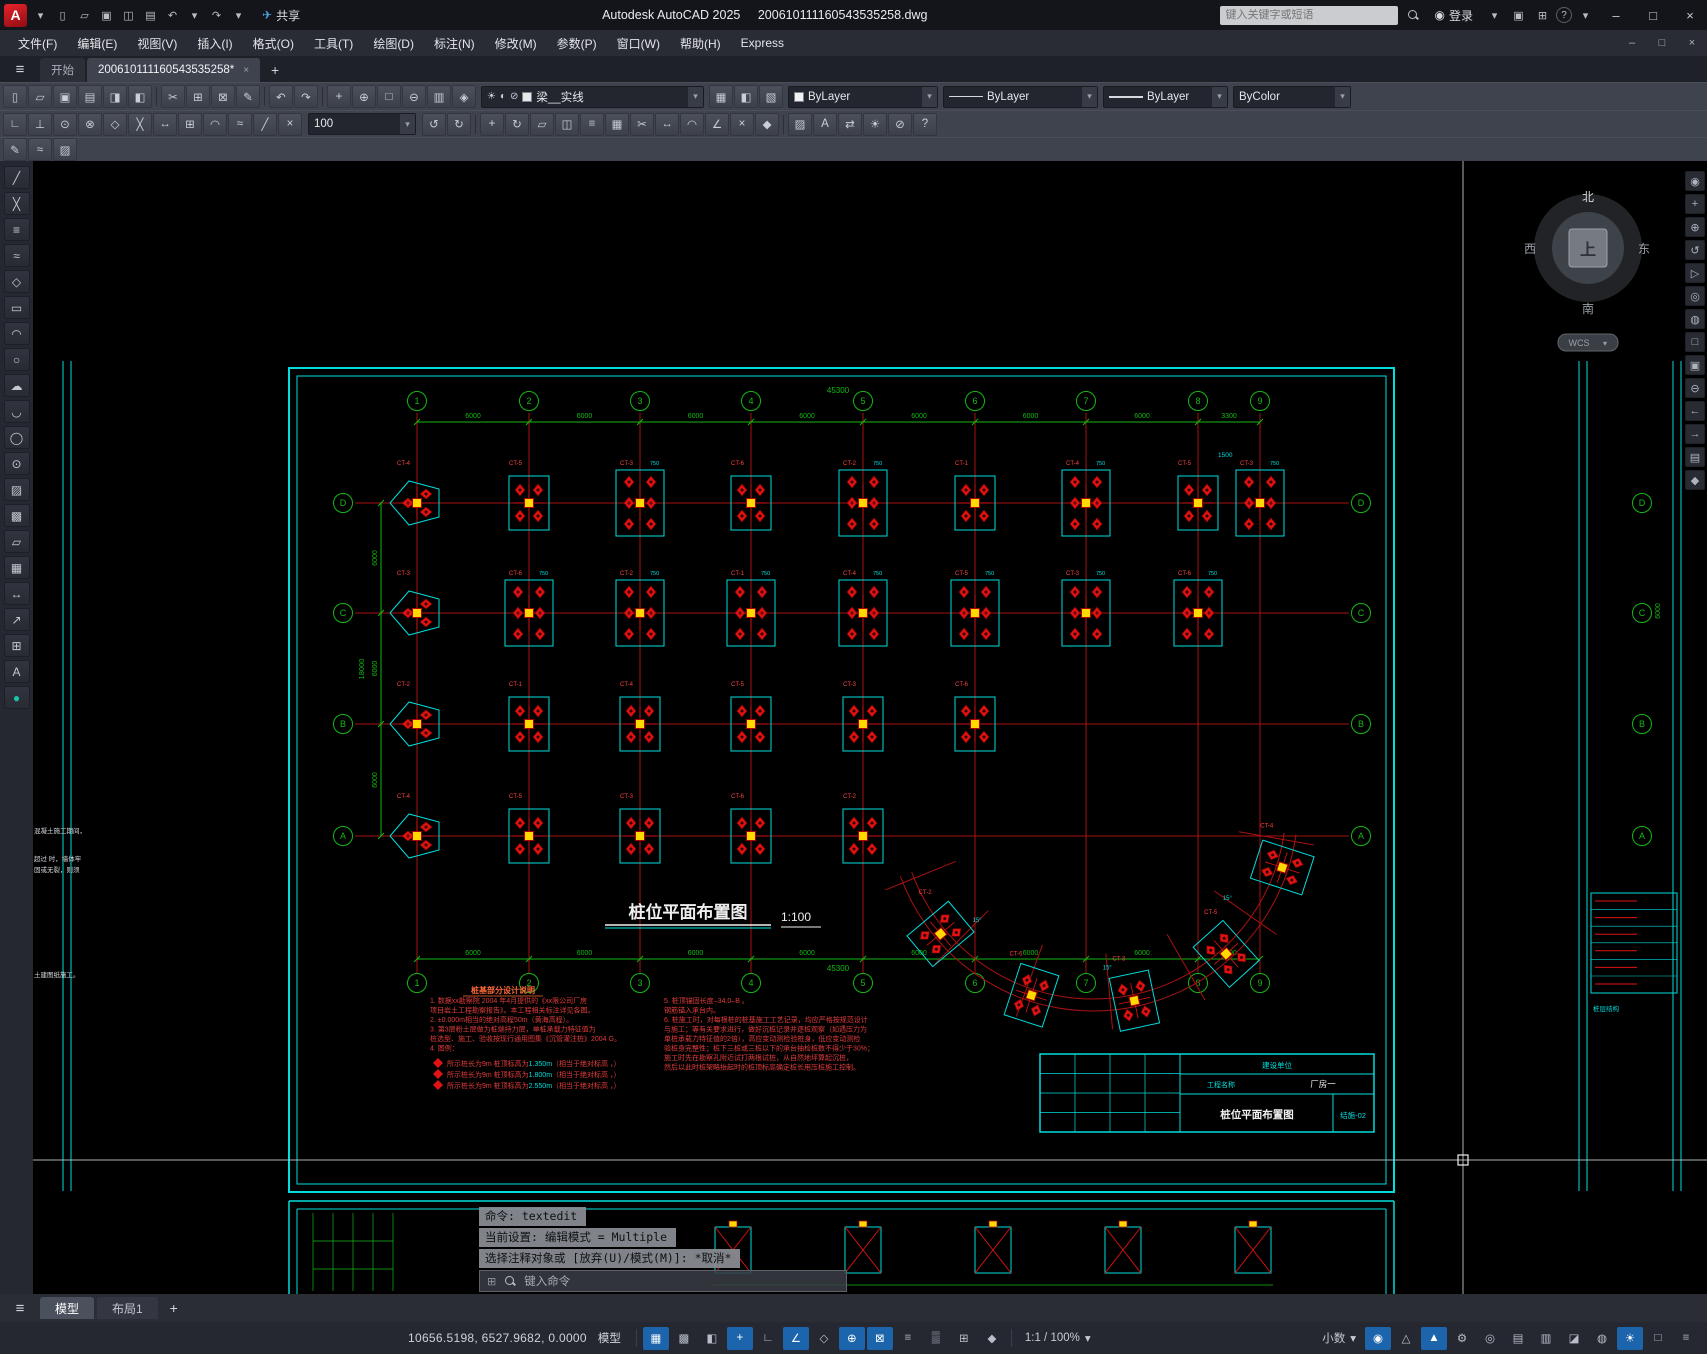  Describe the element at coordinates (1630, 1338) in the screenshot. I see `graphics-performance-button: ☀` at that location.